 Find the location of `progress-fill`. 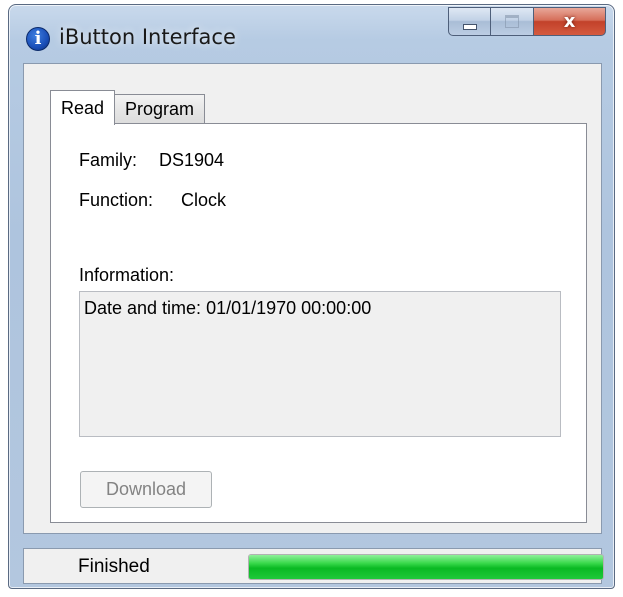

progress-fill is located at coordinates (426, 567).